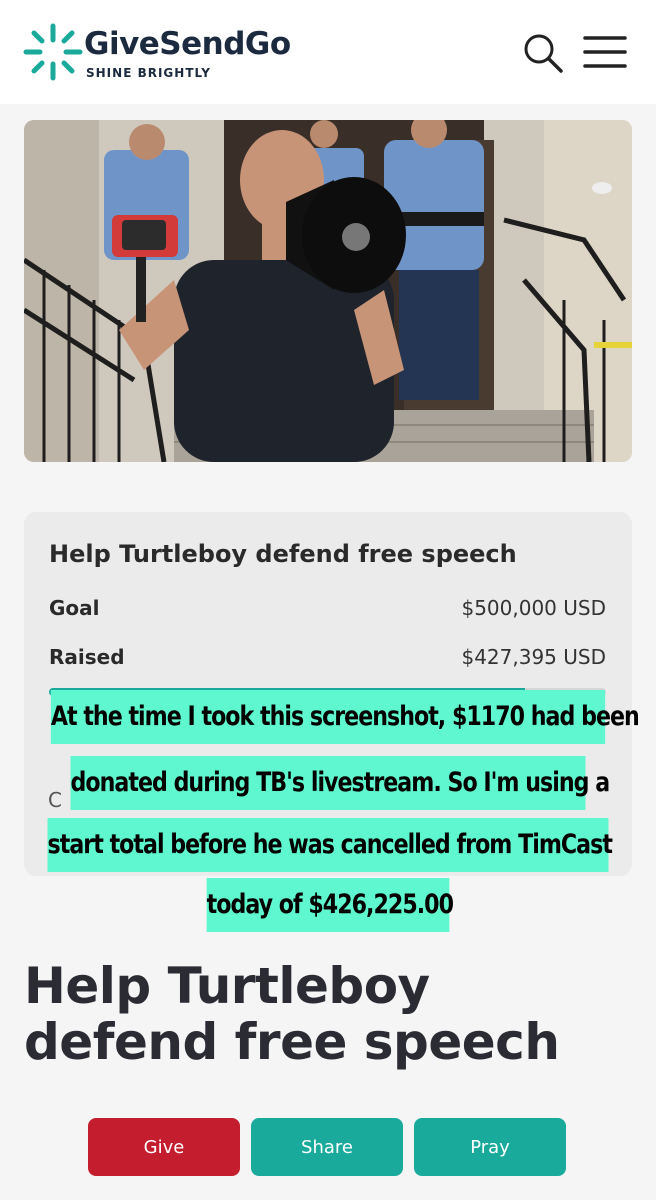  What do you see at coordinates (490, 1147) in the screenshot?
I see `pray-button: Pray` at bounding box center [490, 1147].